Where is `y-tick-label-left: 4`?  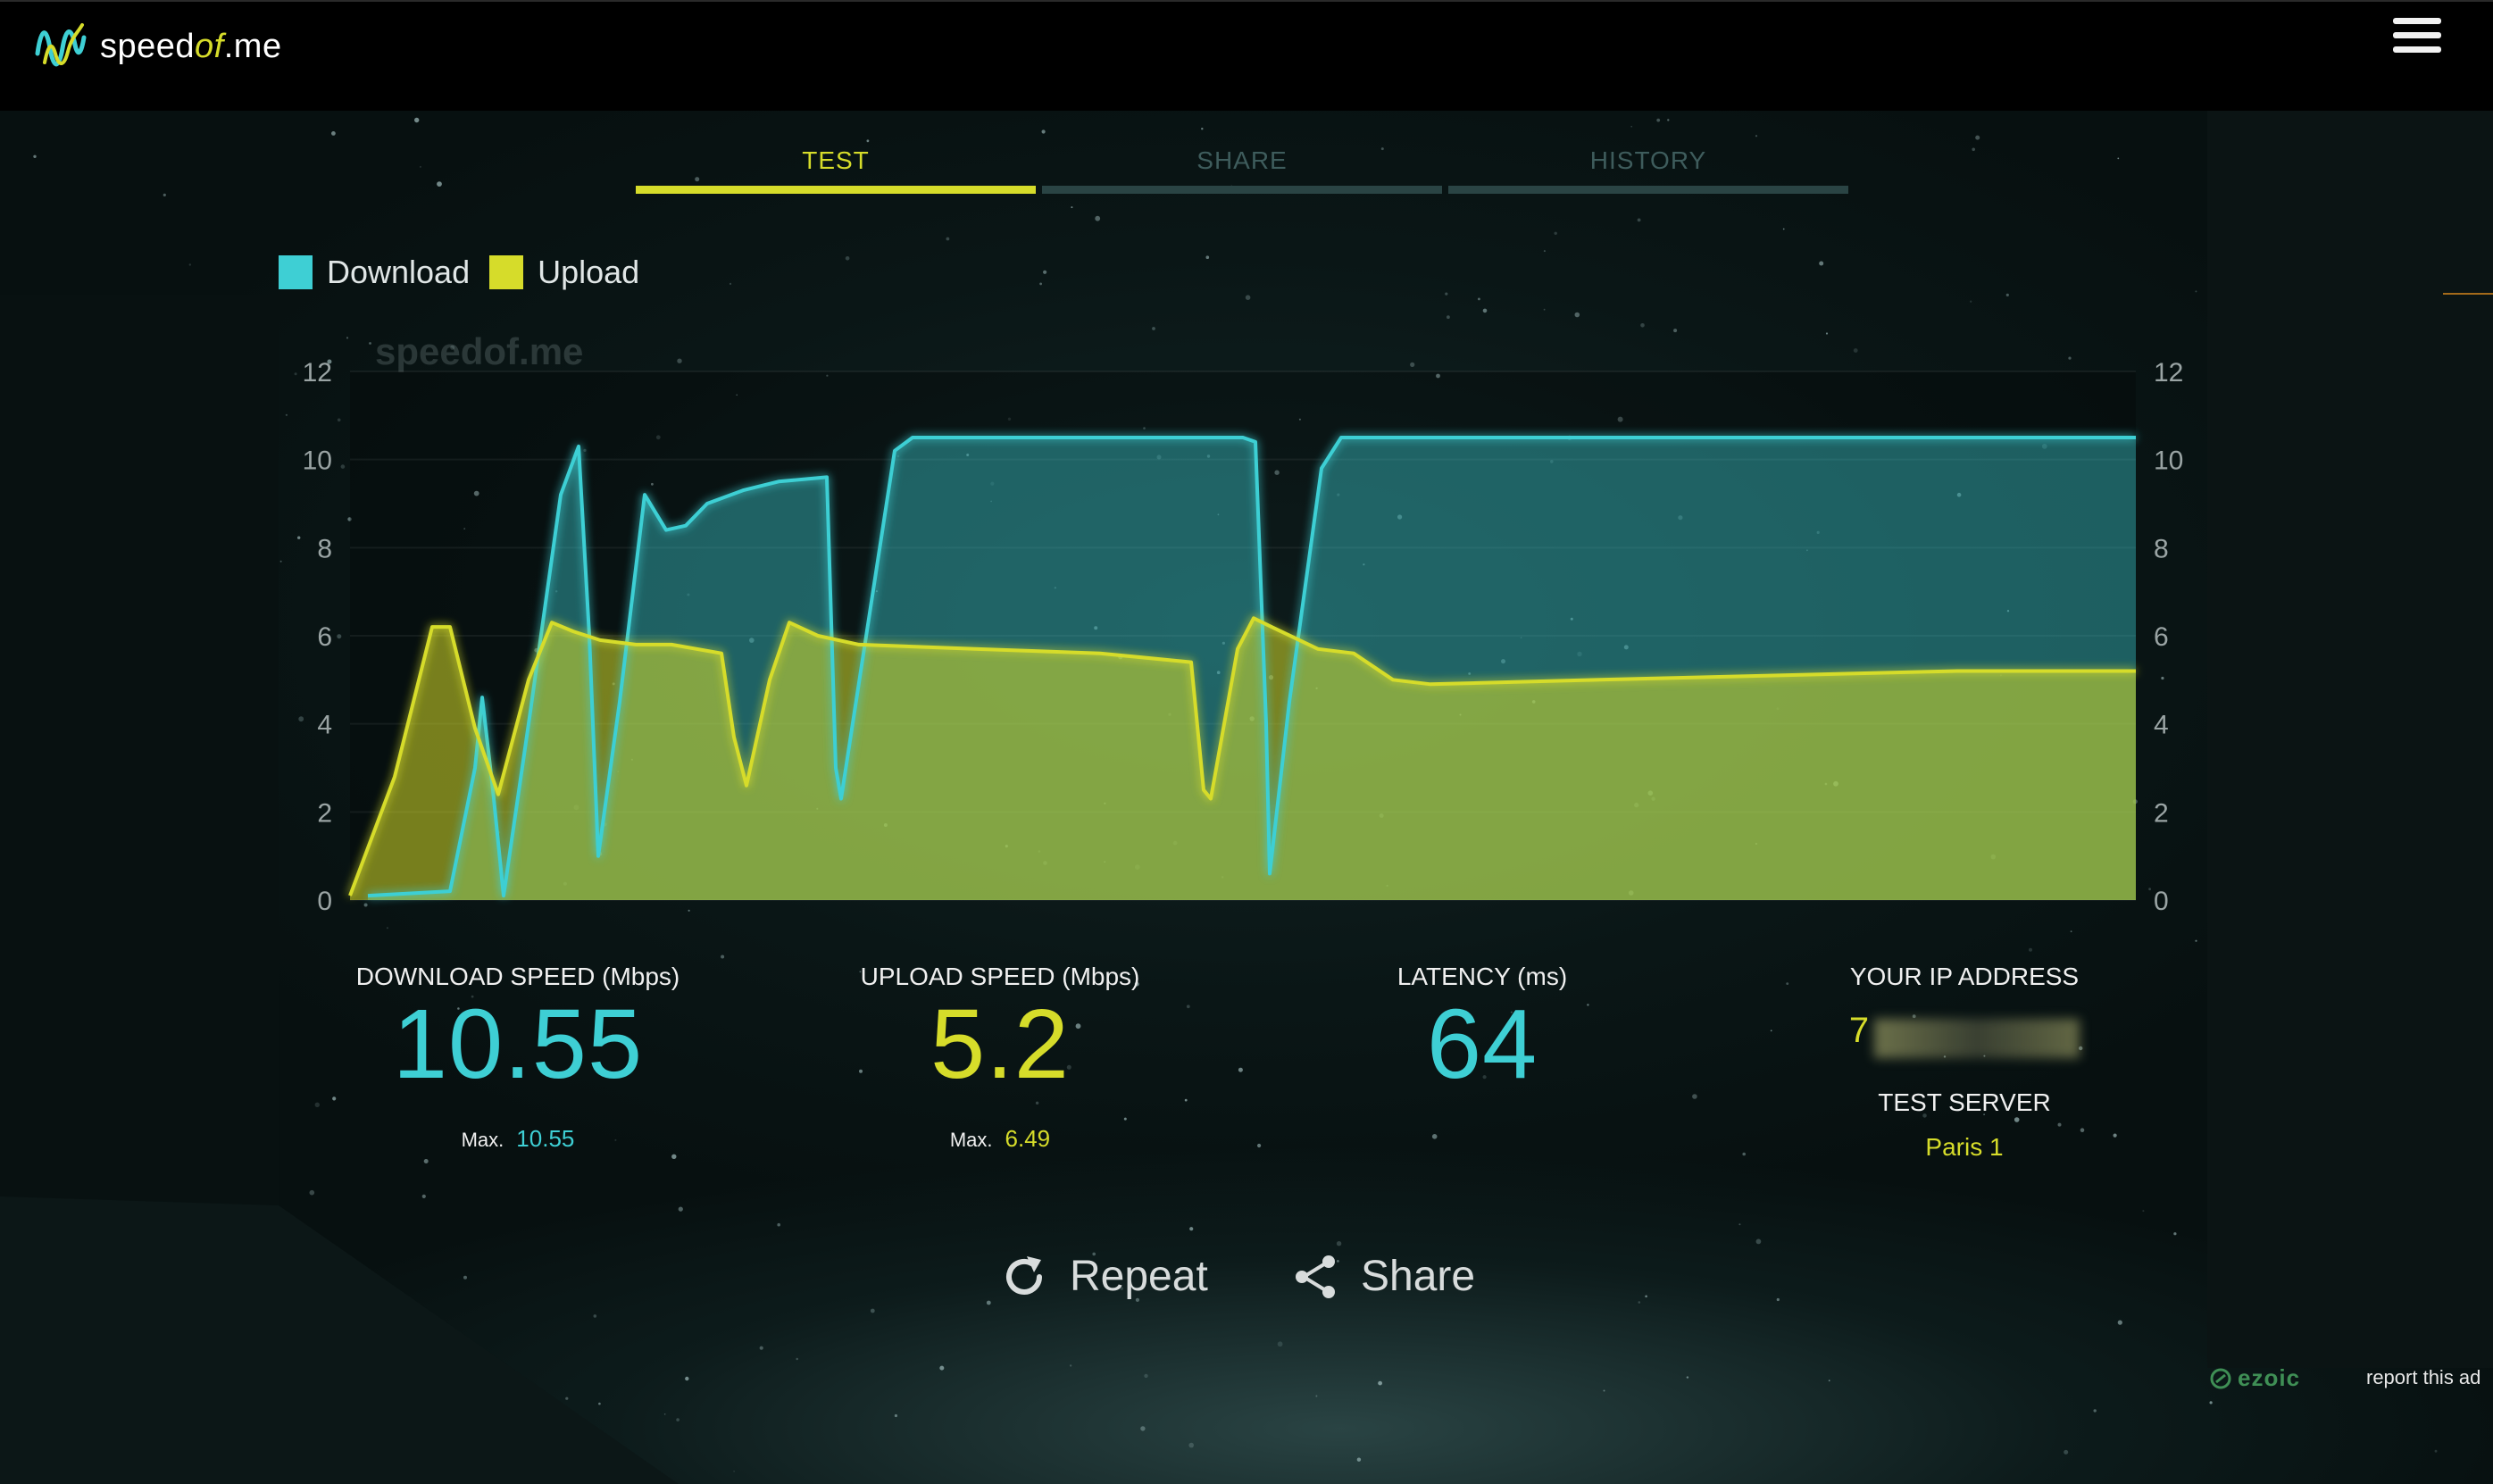 y-tick-label-left: 4 is located at coordinates (324, 725).